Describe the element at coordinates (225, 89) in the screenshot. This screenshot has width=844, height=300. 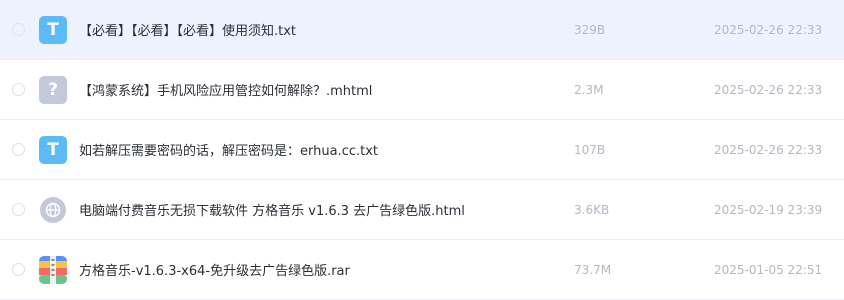
I see `file-name: 【鸿蒙系统】手机风险应用管控如何解除？.mhtml` at that location.